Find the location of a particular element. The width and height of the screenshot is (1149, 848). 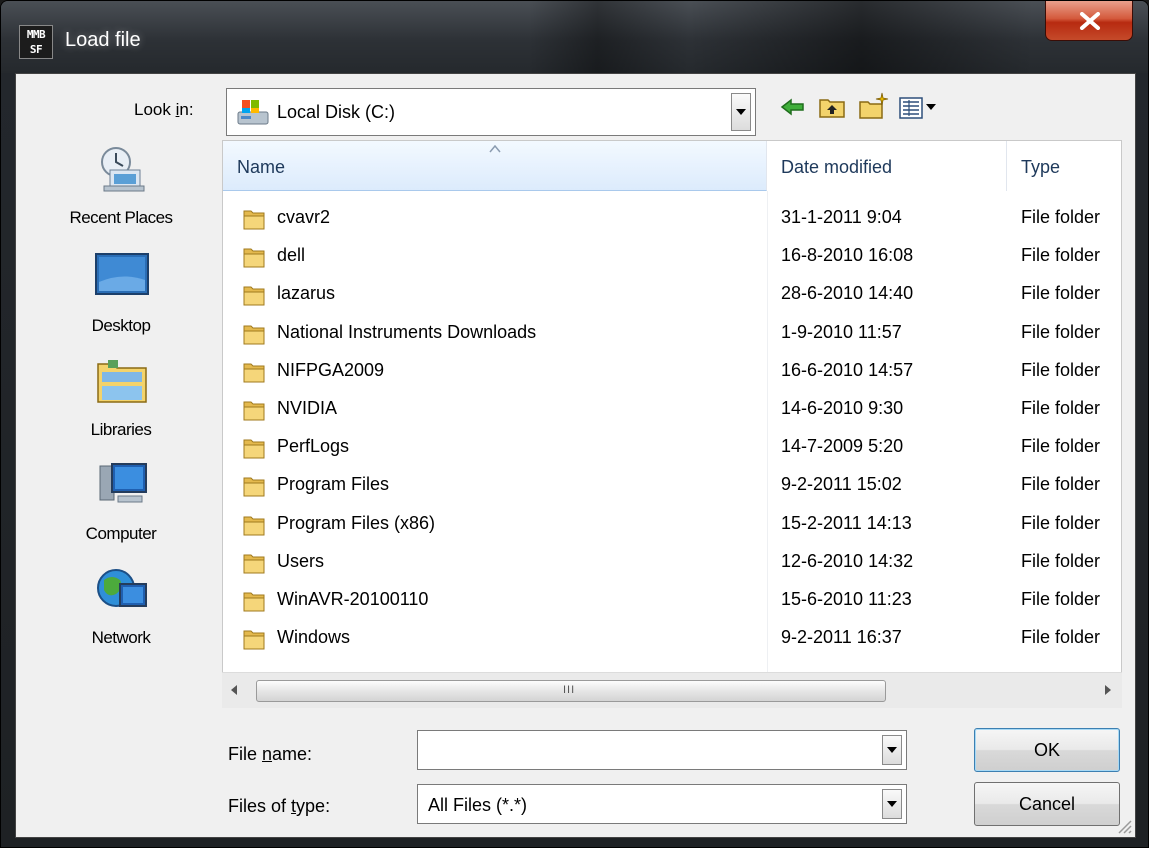

file-name-cell: Users is located at coordinates (301, 560).